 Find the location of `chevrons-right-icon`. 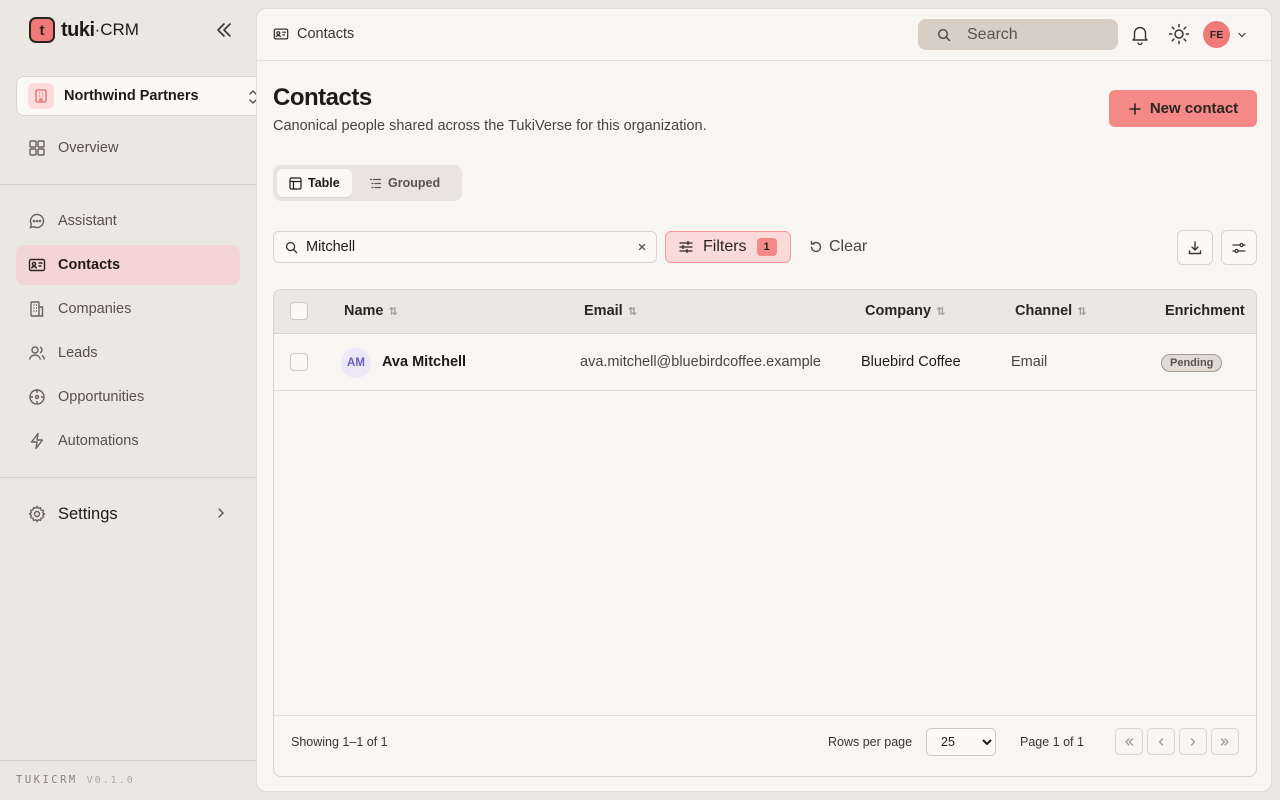

chevrons-right-icon is located at coordinates (1225, 742).